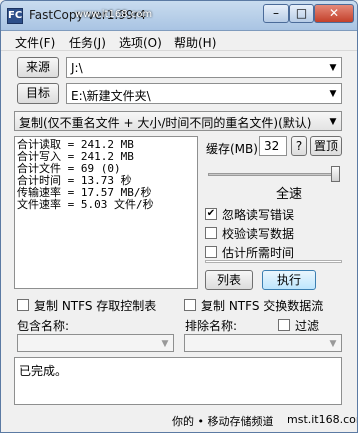 Image resolution: width=358 pixels, height=433 pixels. I want to click on menu-file: 文件(F), so click(35, 42).